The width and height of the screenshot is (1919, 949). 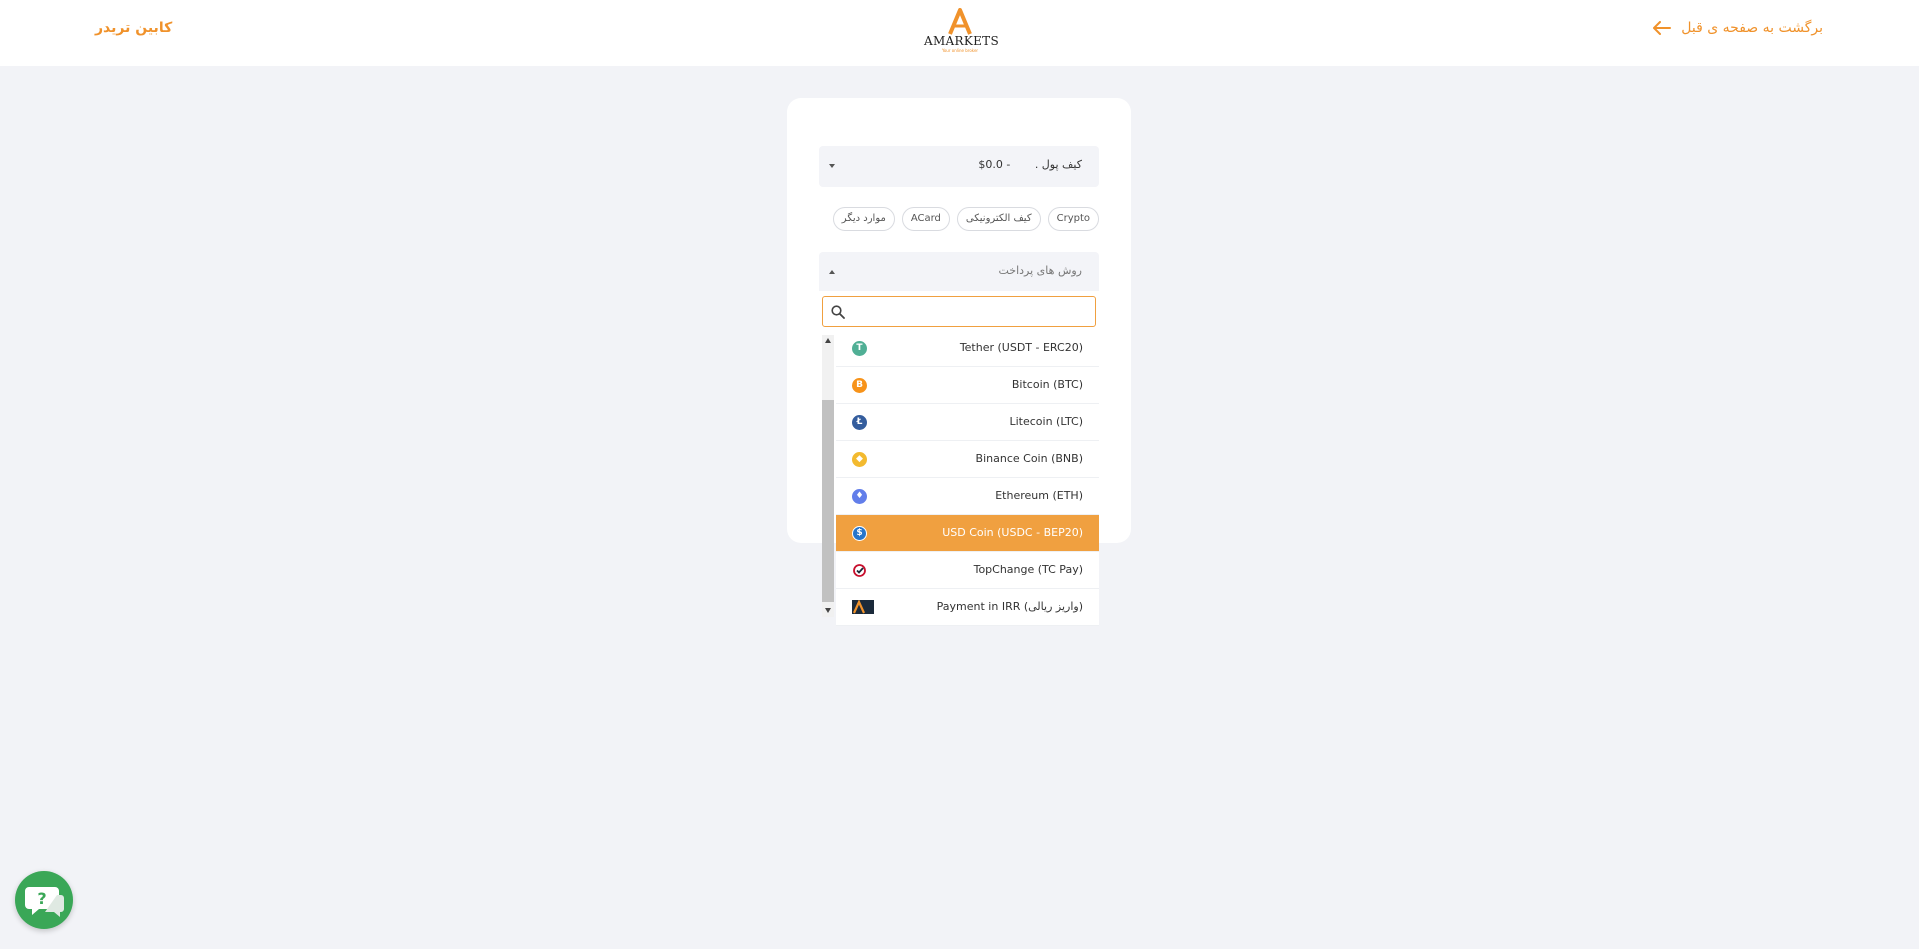 What do you see at coordinates (1012, 532) in the screenshot?
I see `option-label: USD Coin (USDC - BEP20)` at bounding box center [1012, 532].